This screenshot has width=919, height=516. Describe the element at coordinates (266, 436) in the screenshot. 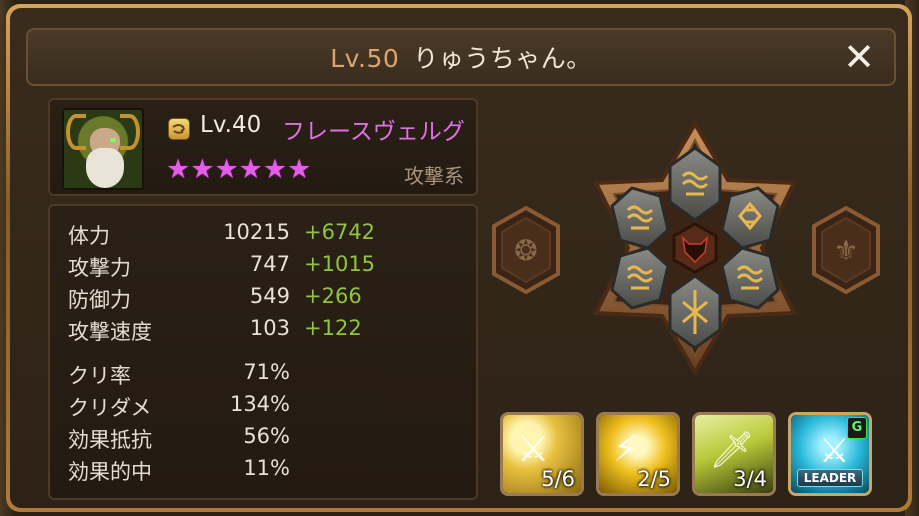

I see `stat-value: 56%` at that location.